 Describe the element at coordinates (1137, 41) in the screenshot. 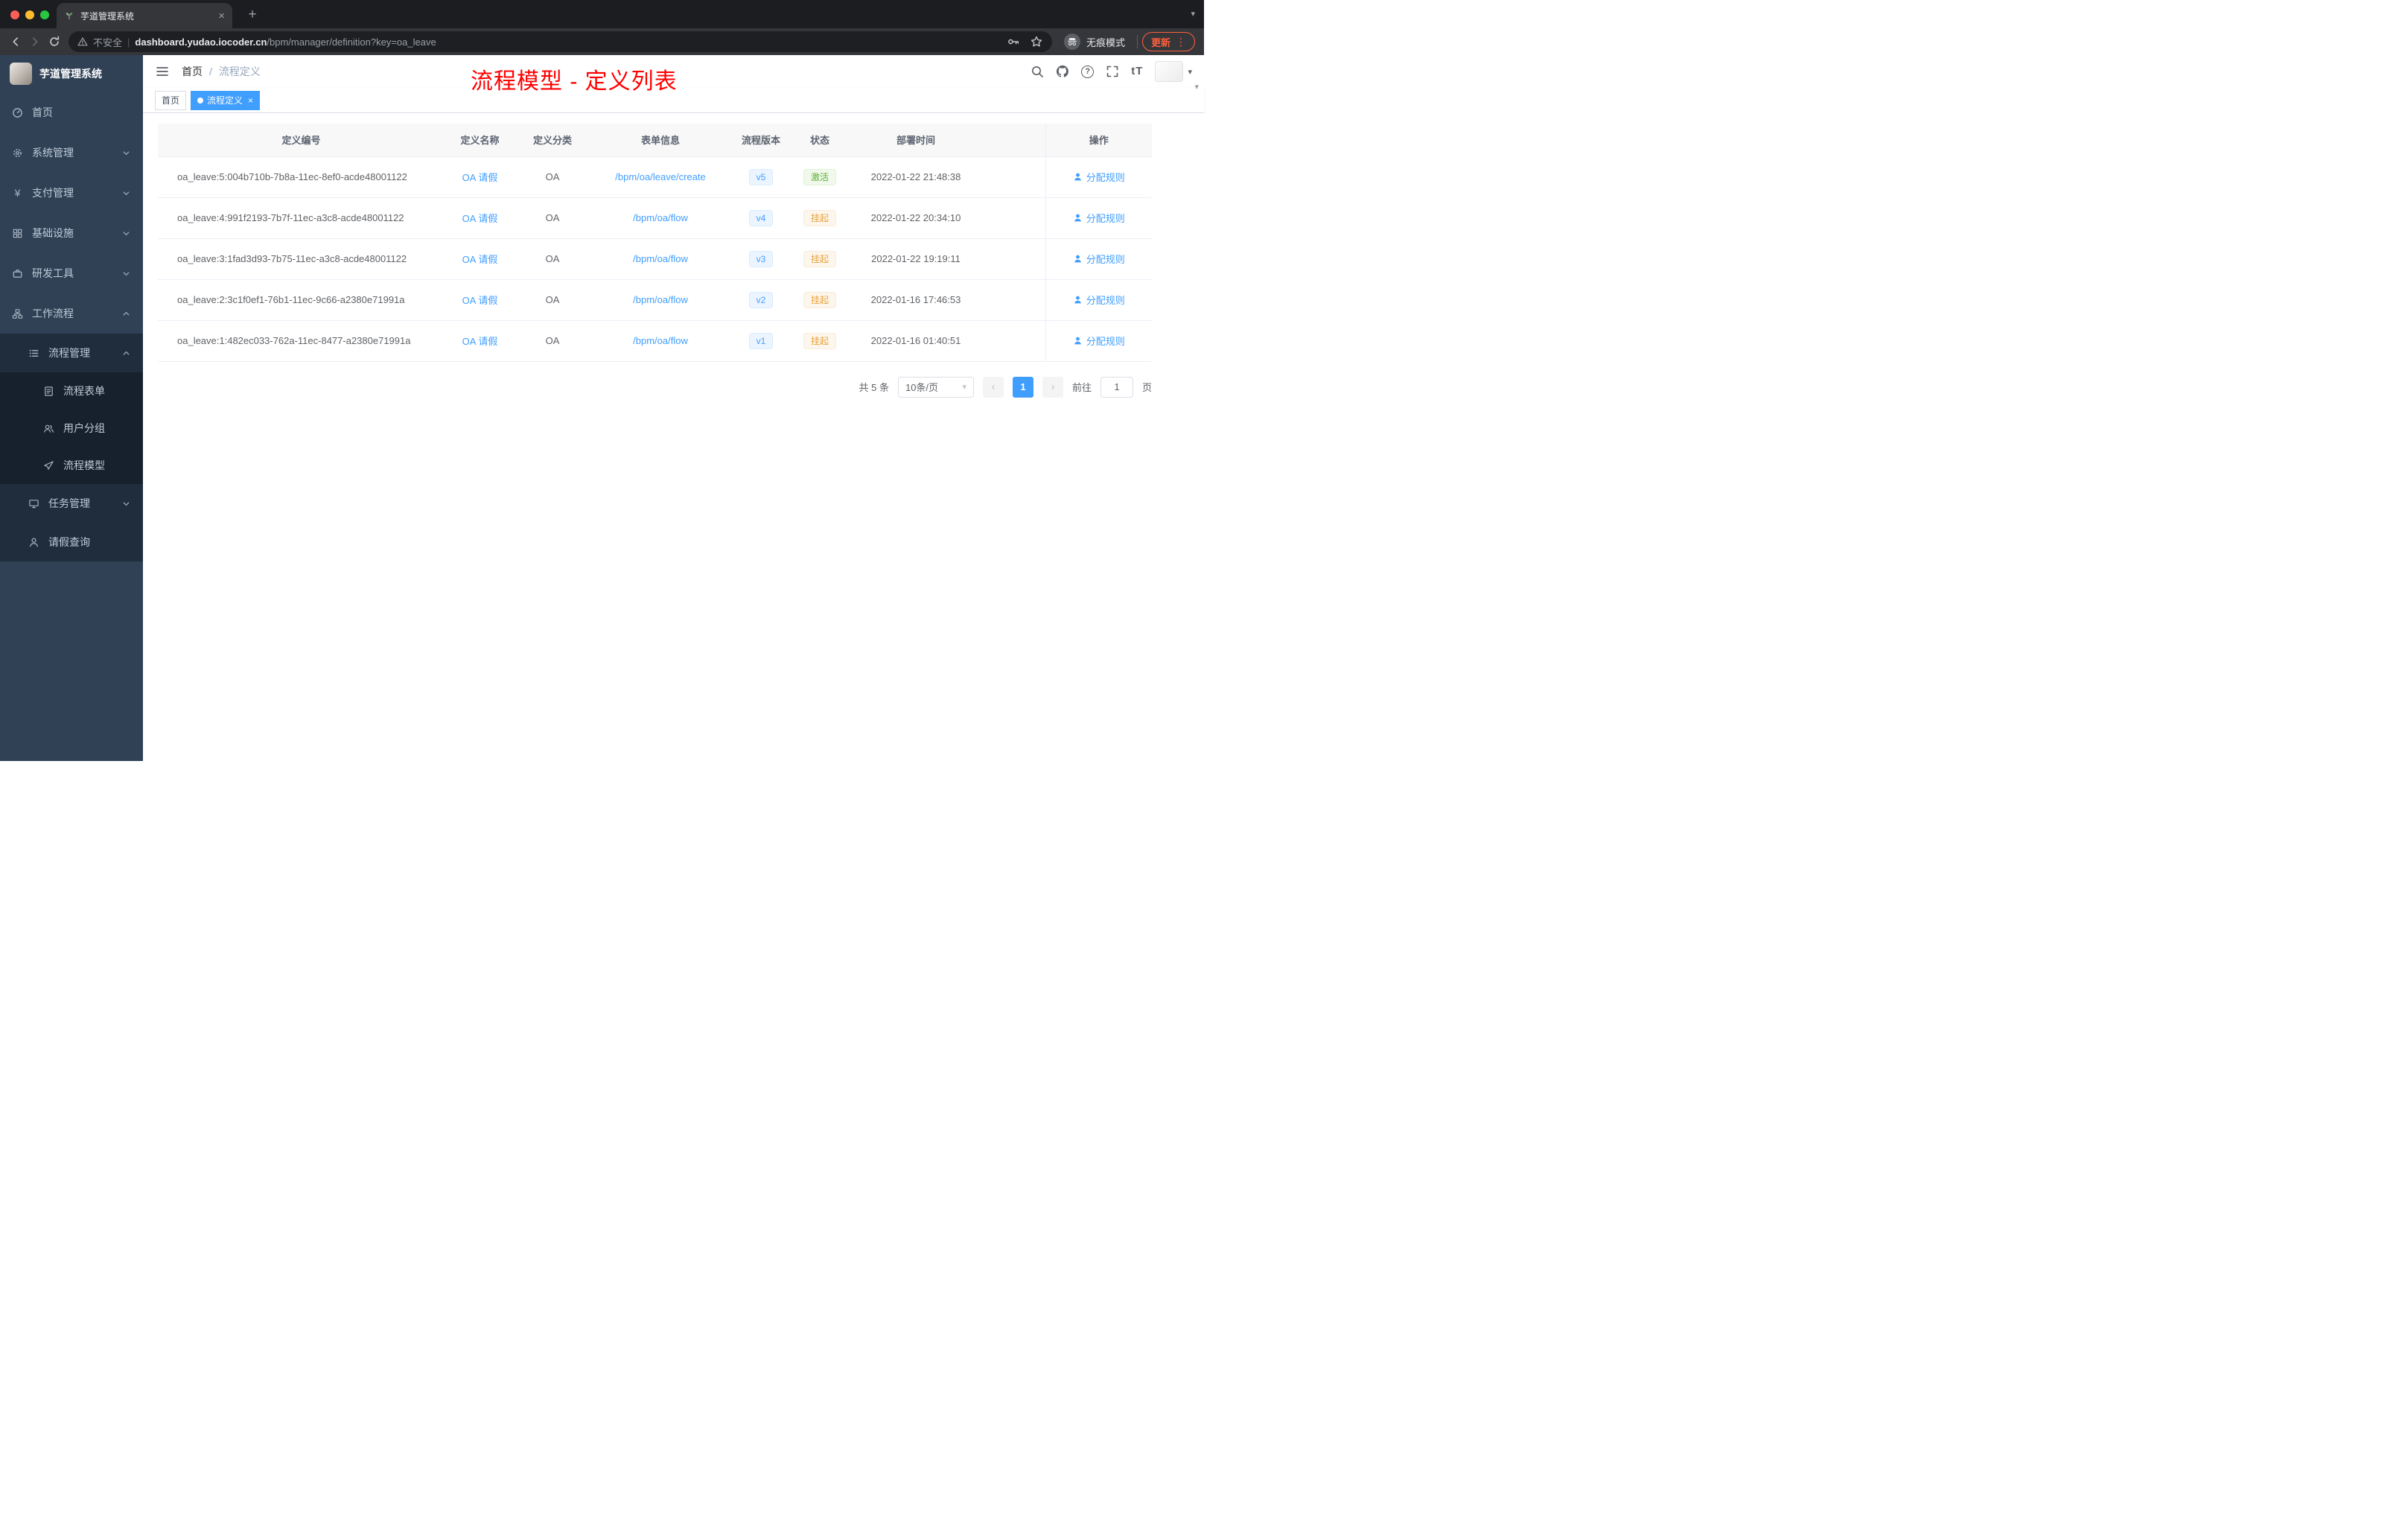

I see `toolbar-separator` at that location.